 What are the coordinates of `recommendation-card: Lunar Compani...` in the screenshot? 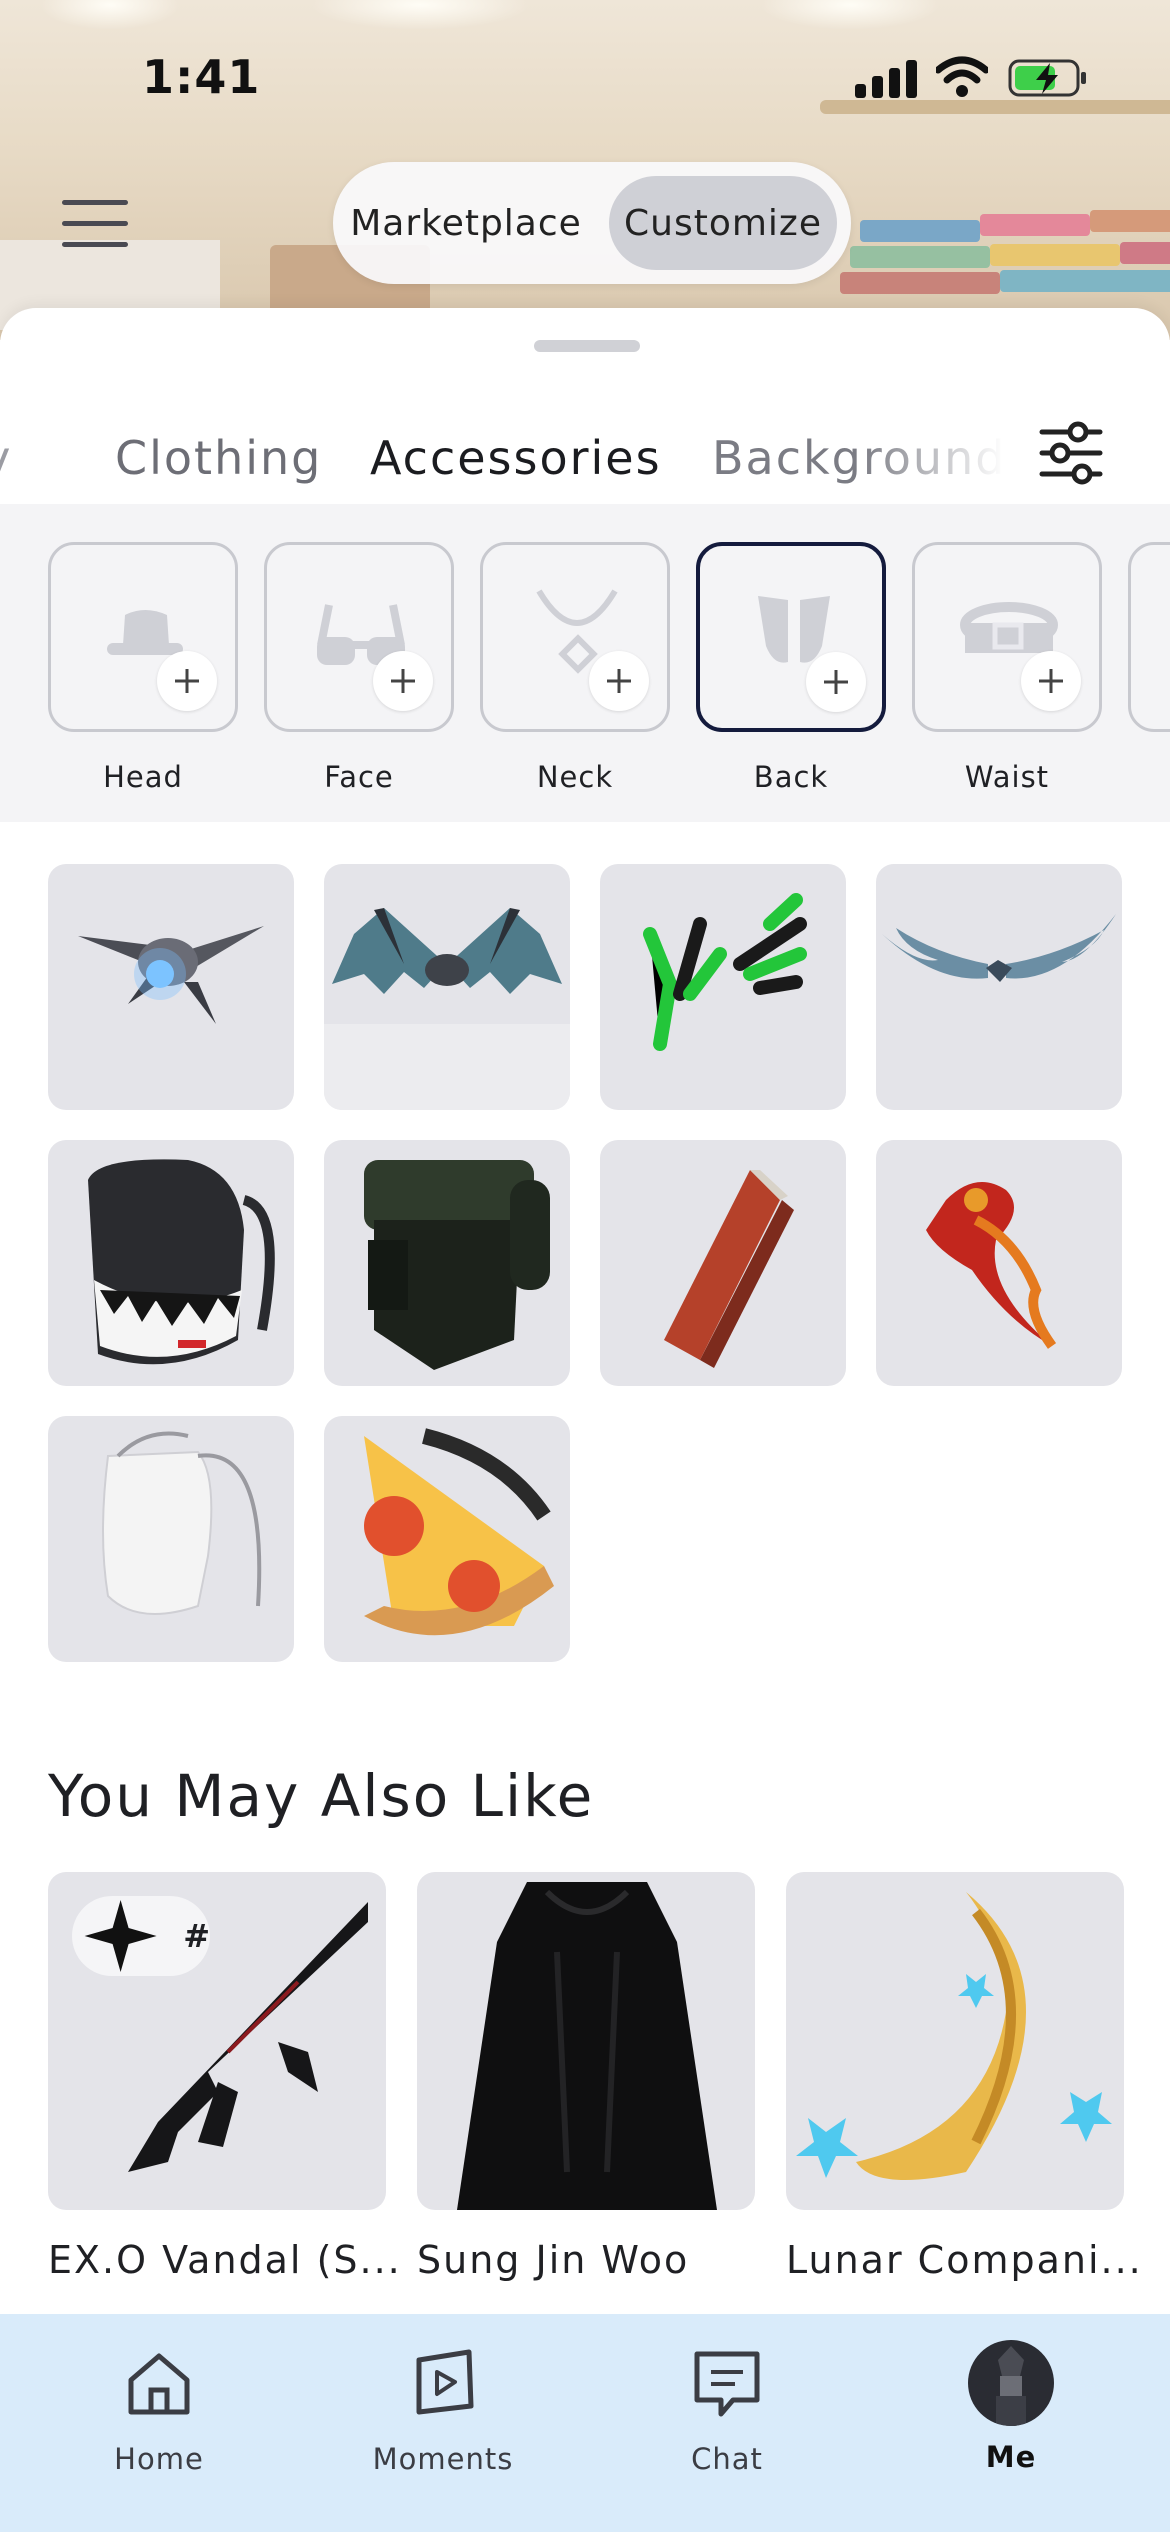 It's located at (964, 2077).